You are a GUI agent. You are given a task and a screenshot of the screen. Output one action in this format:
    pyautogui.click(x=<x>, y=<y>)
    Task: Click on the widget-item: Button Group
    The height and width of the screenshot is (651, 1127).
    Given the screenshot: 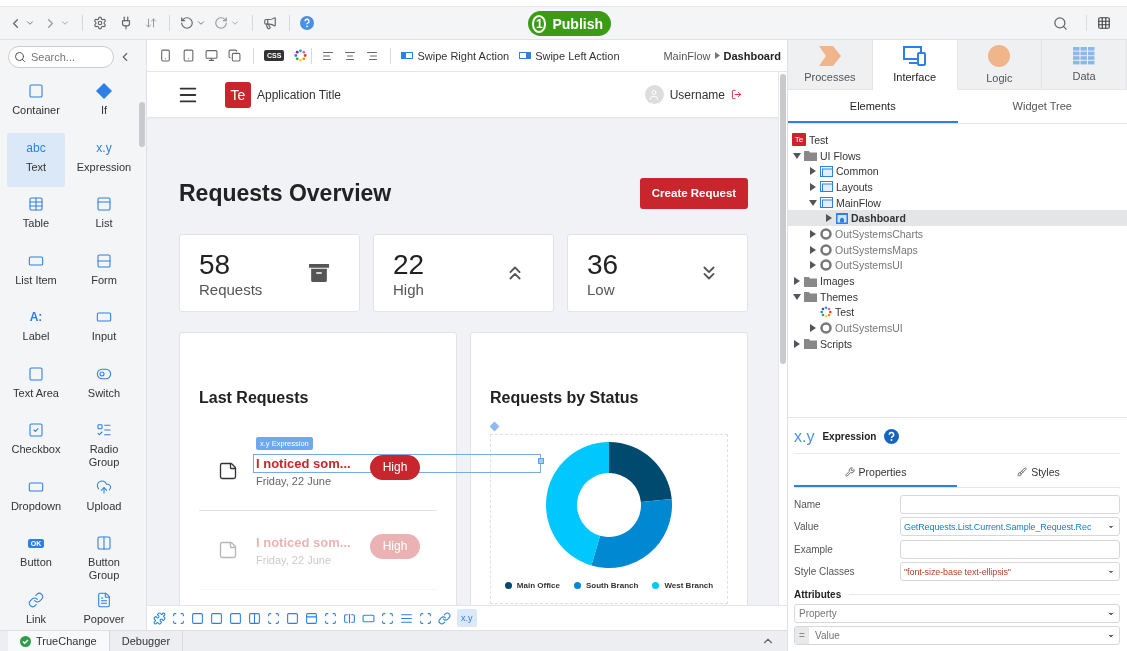 What is the action you would take?
    pyautogui.click(x=104, y=555)
    